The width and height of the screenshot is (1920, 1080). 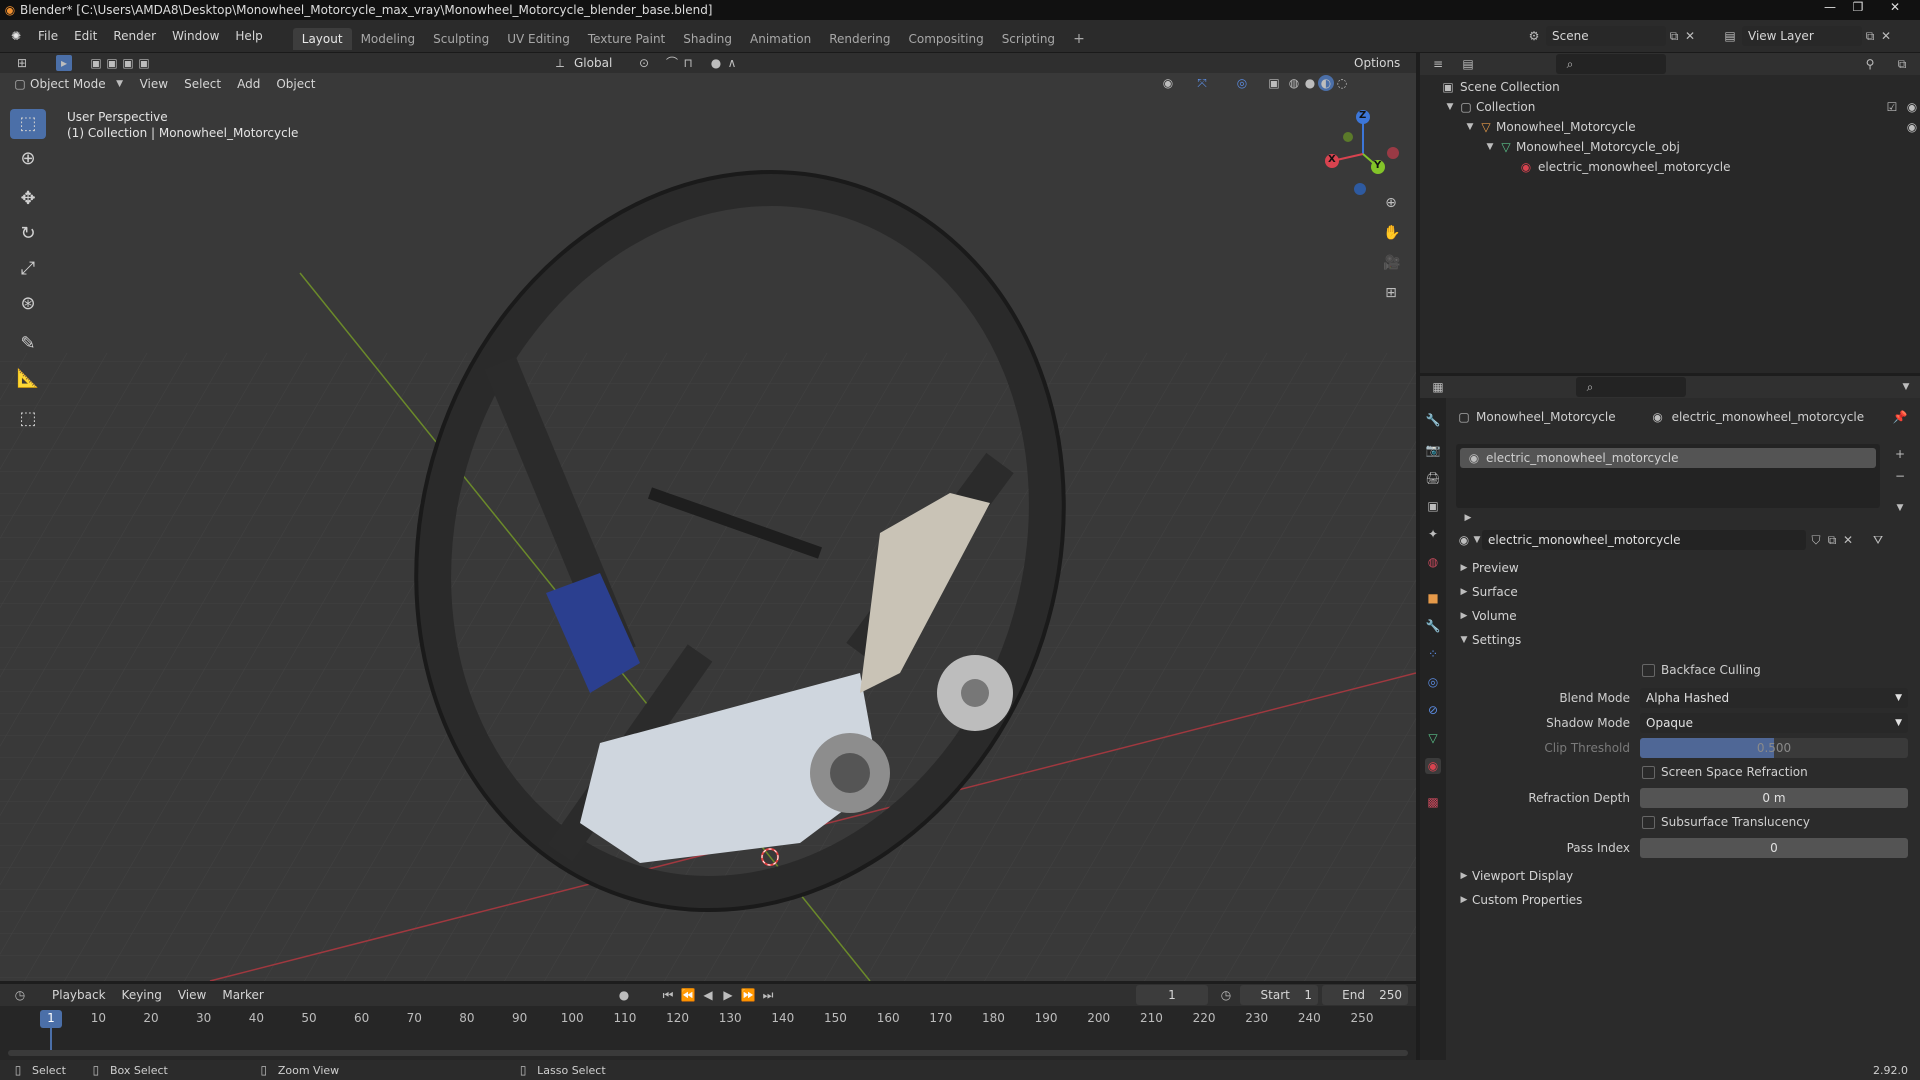 What do you see at coordinates (1900, 454) in the screenshot?
I see `add-slot-icon: +` at bounding box center [1900, 454].